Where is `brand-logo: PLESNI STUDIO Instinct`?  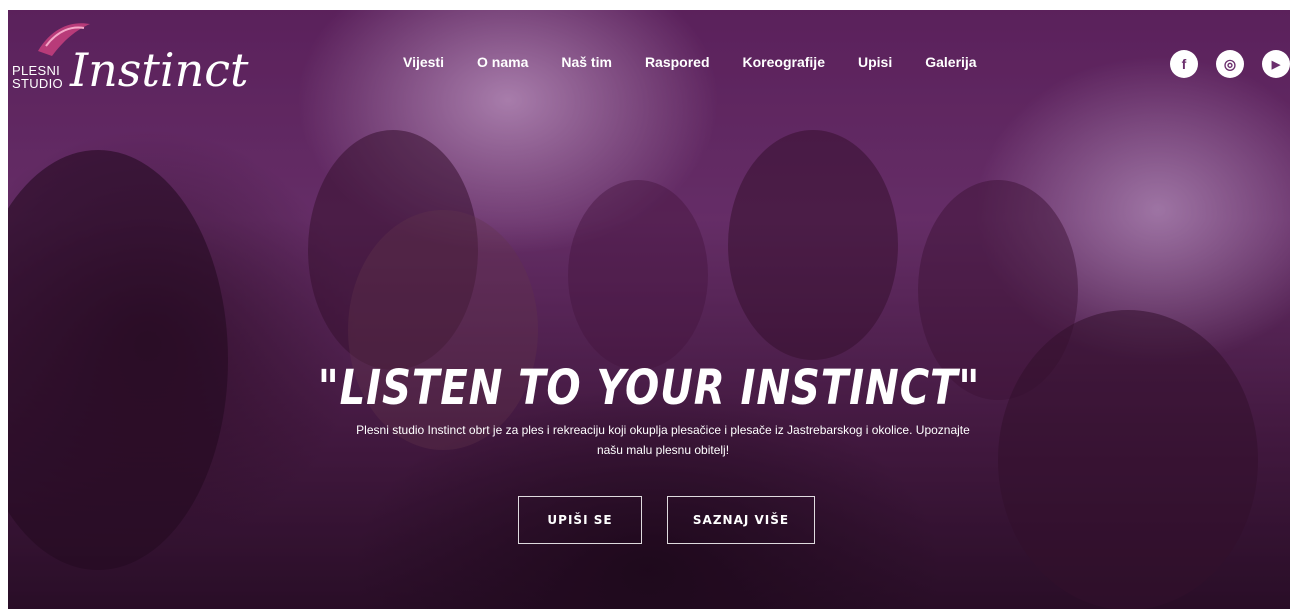 brand-logo: PLESNI STUDIO Instinct is located at coordinates (128, 65).